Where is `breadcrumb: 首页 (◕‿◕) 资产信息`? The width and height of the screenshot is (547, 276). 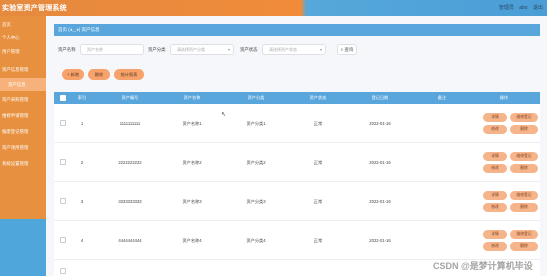 breadcrumb: 首页 (◕‿◕) 资产信息 is located at coordinates (297, 30).